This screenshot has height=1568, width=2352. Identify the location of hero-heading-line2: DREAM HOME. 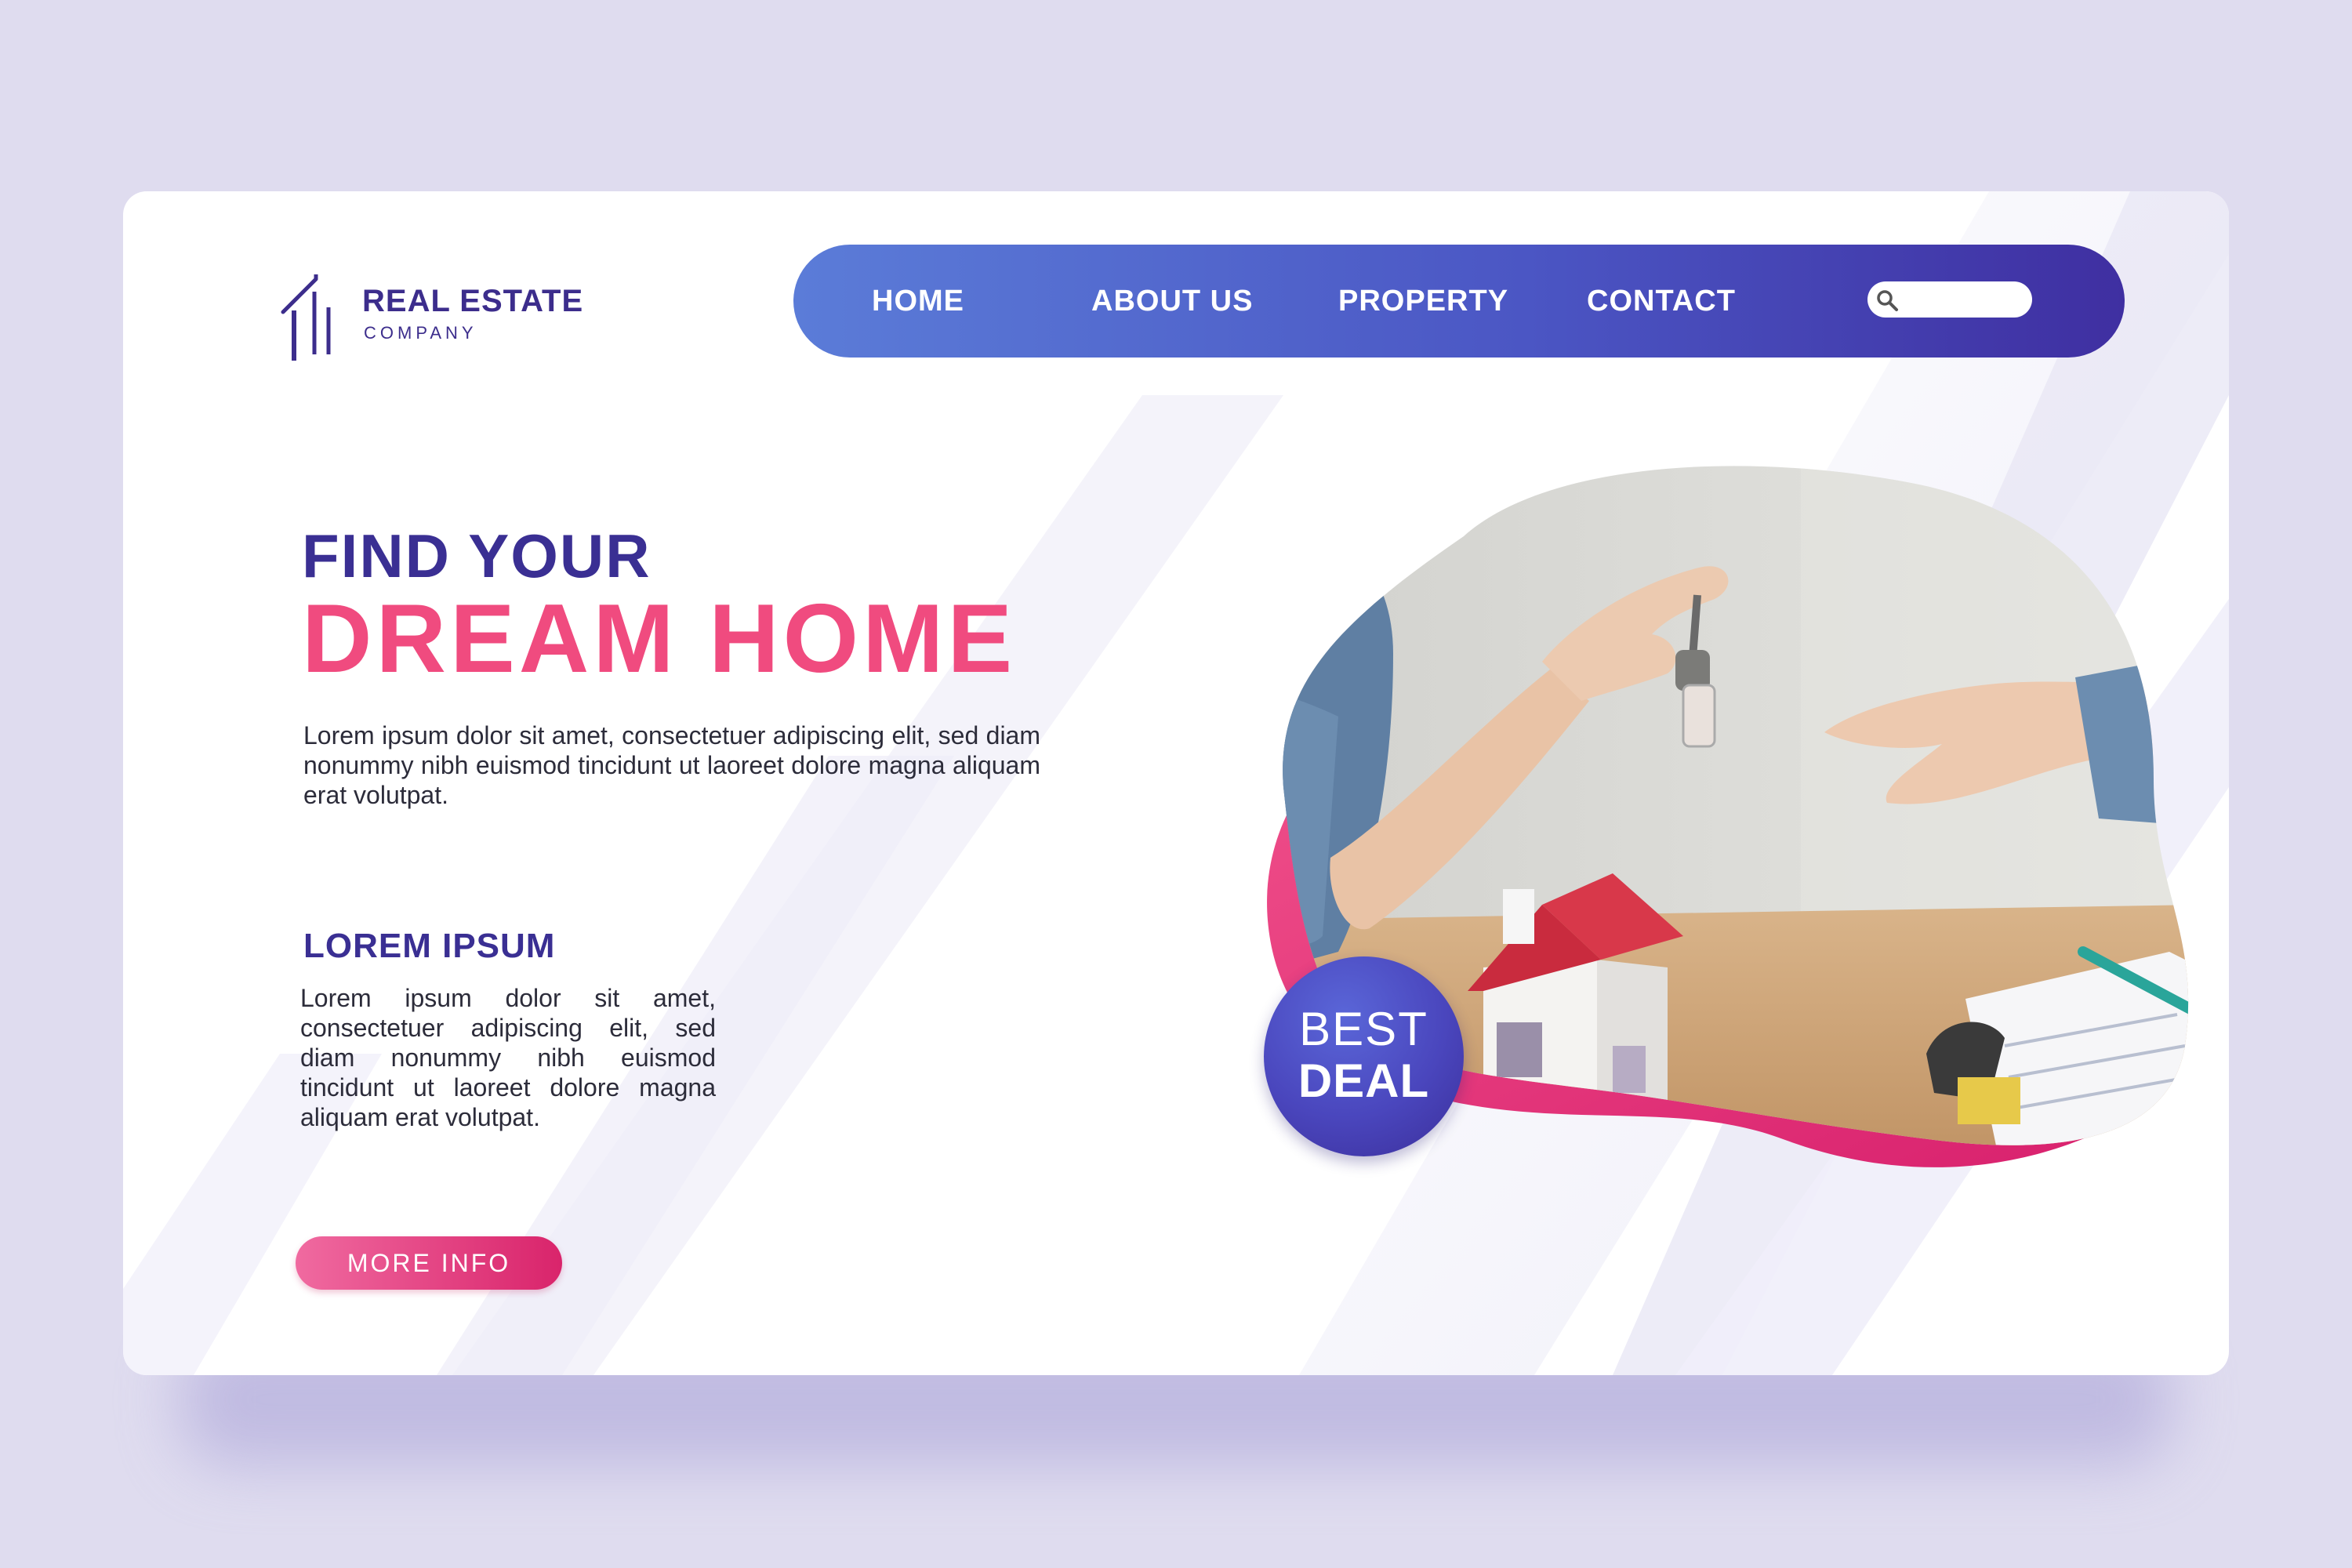
(659, 639).